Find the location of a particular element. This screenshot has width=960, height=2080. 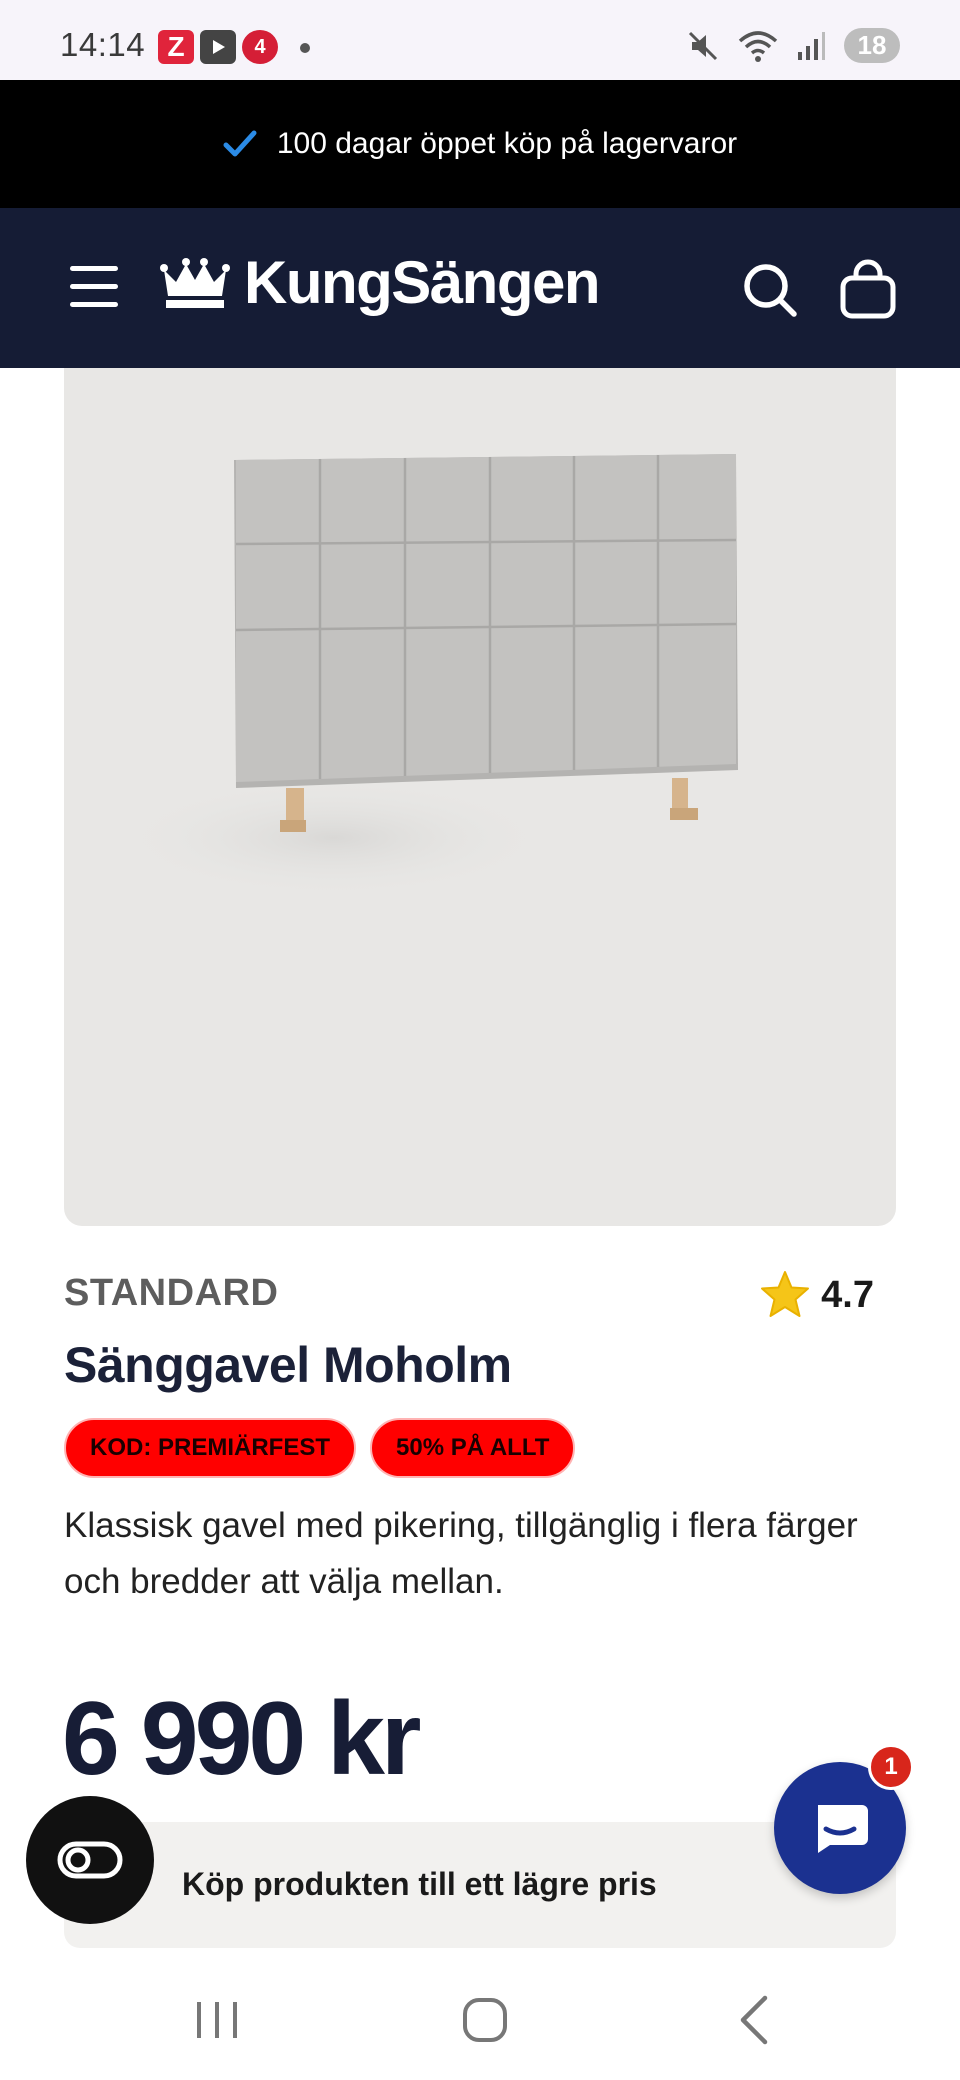

battery-indicator: 18 is located at coordinates (872, 45).